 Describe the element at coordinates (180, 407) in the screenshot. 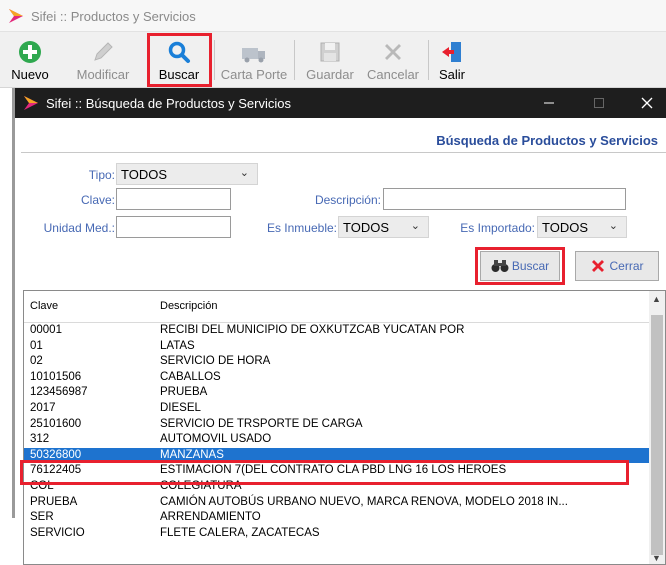

I see `cell-descripcion: DIESEL` at that location.